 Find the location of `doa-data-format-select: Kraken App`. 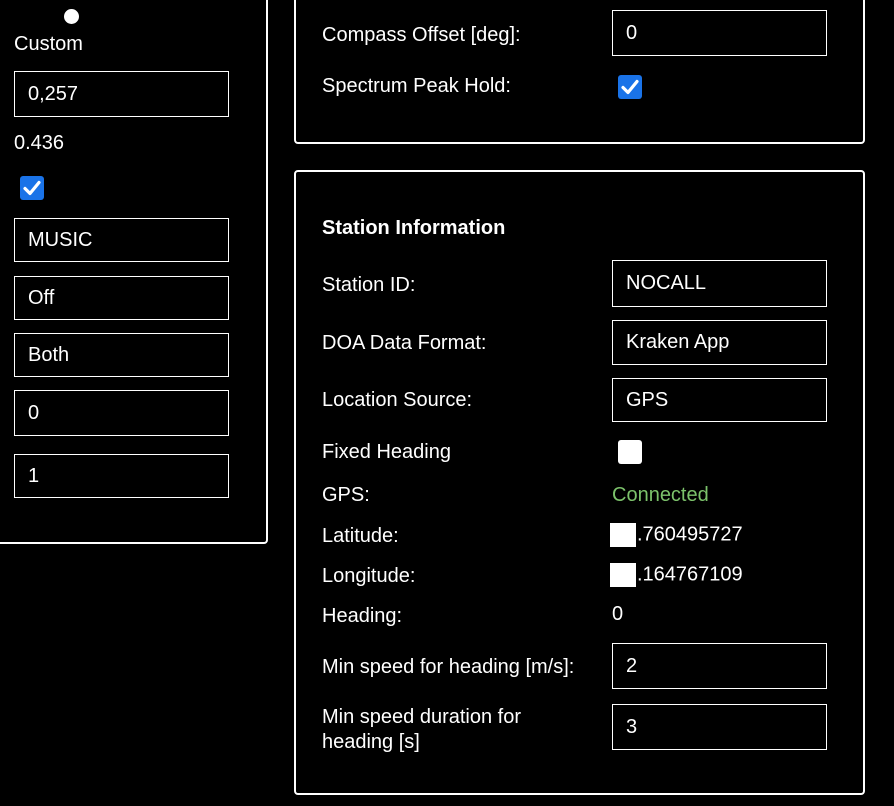

doa-data-format-select: Kraken App is located at coordinates (719, 342).